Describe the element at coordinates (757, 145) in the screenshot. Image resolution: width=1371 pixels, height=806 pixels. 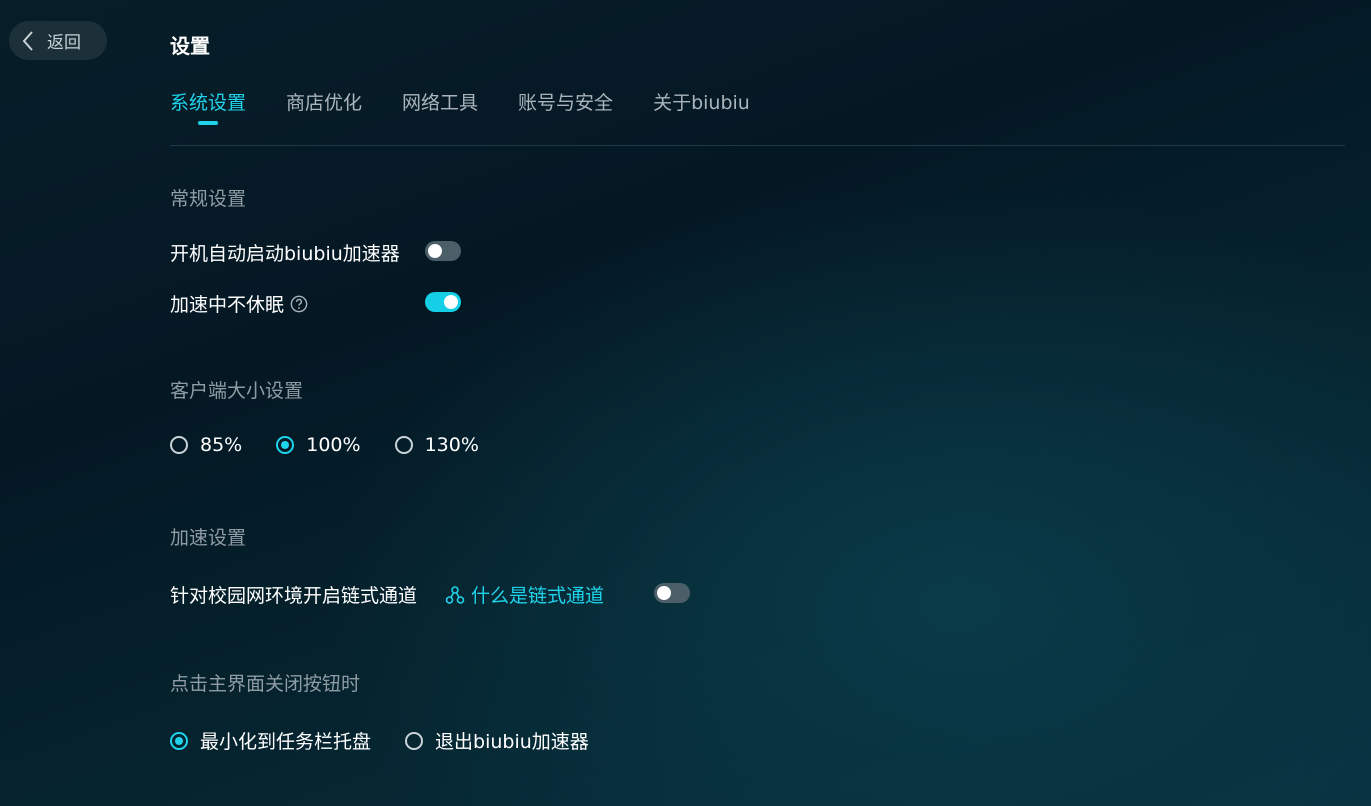
I see `tabs-divider` at that location.